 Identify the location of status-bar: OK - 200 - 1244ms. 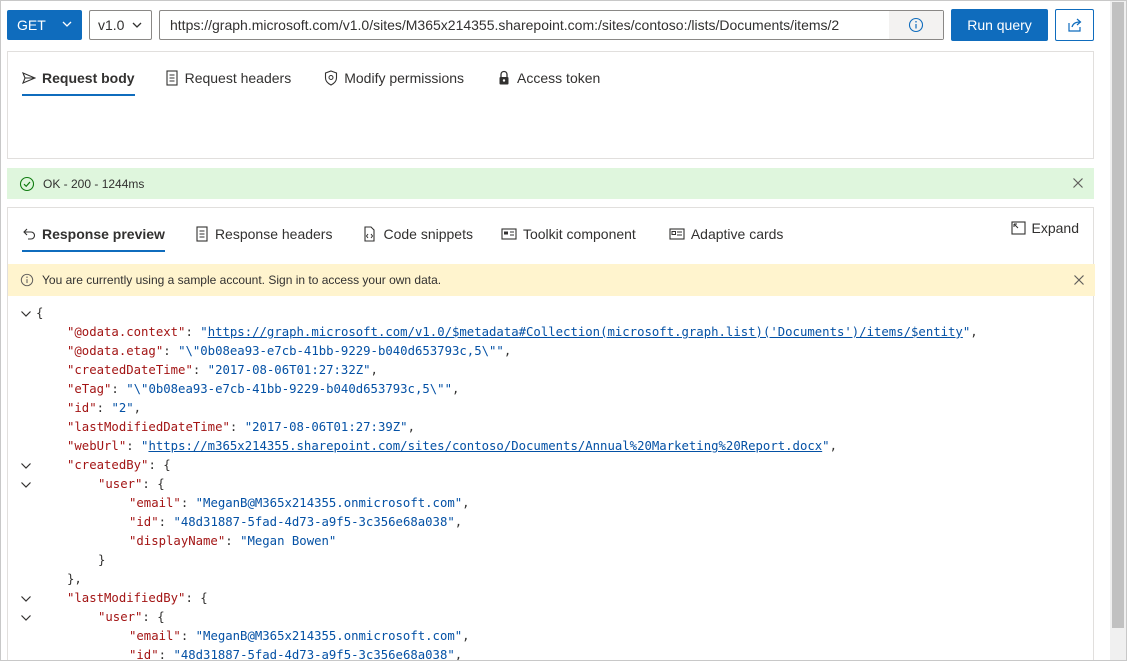
(550, 183).